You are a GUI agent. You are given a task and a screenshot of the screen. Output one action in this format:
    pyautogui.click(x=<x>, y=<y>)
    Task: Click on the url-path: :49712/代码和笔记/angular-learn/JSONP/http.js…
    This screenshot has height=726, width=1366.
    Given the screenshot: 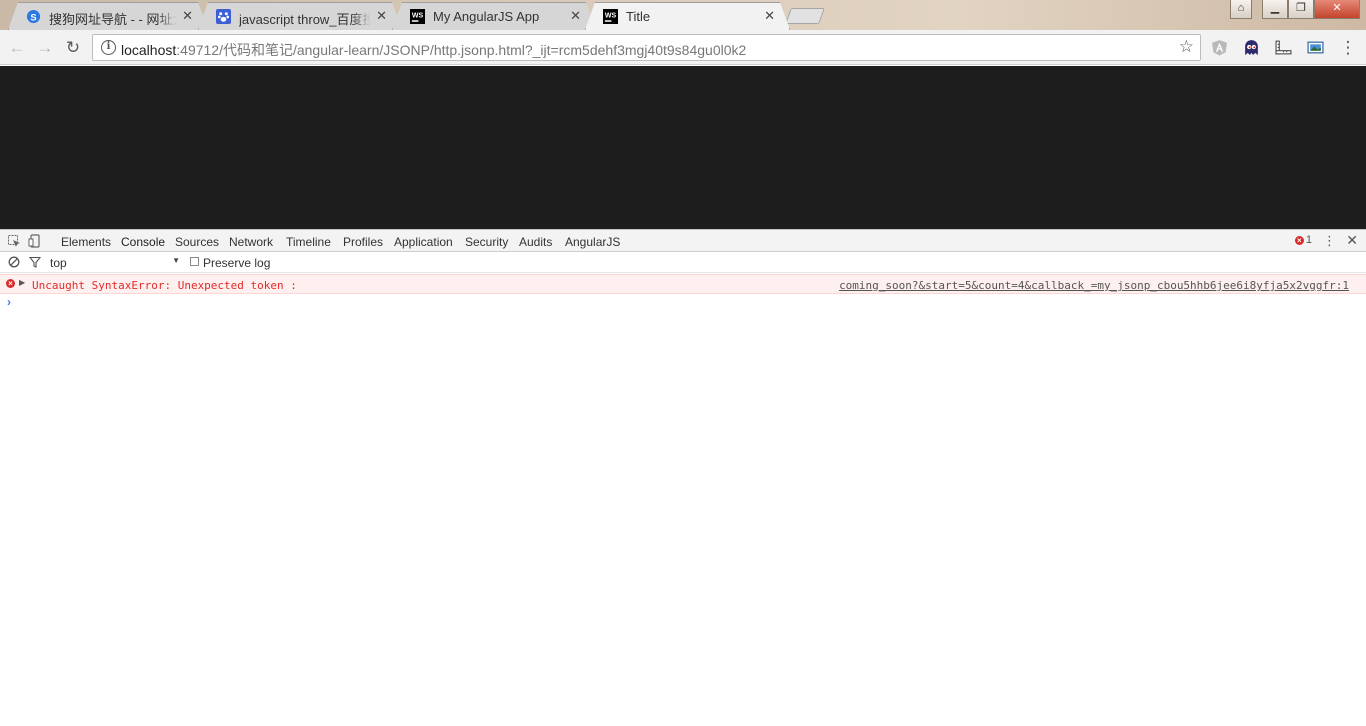 What is the action you would take?
    pyautogui.click(x=461, y=50)
    